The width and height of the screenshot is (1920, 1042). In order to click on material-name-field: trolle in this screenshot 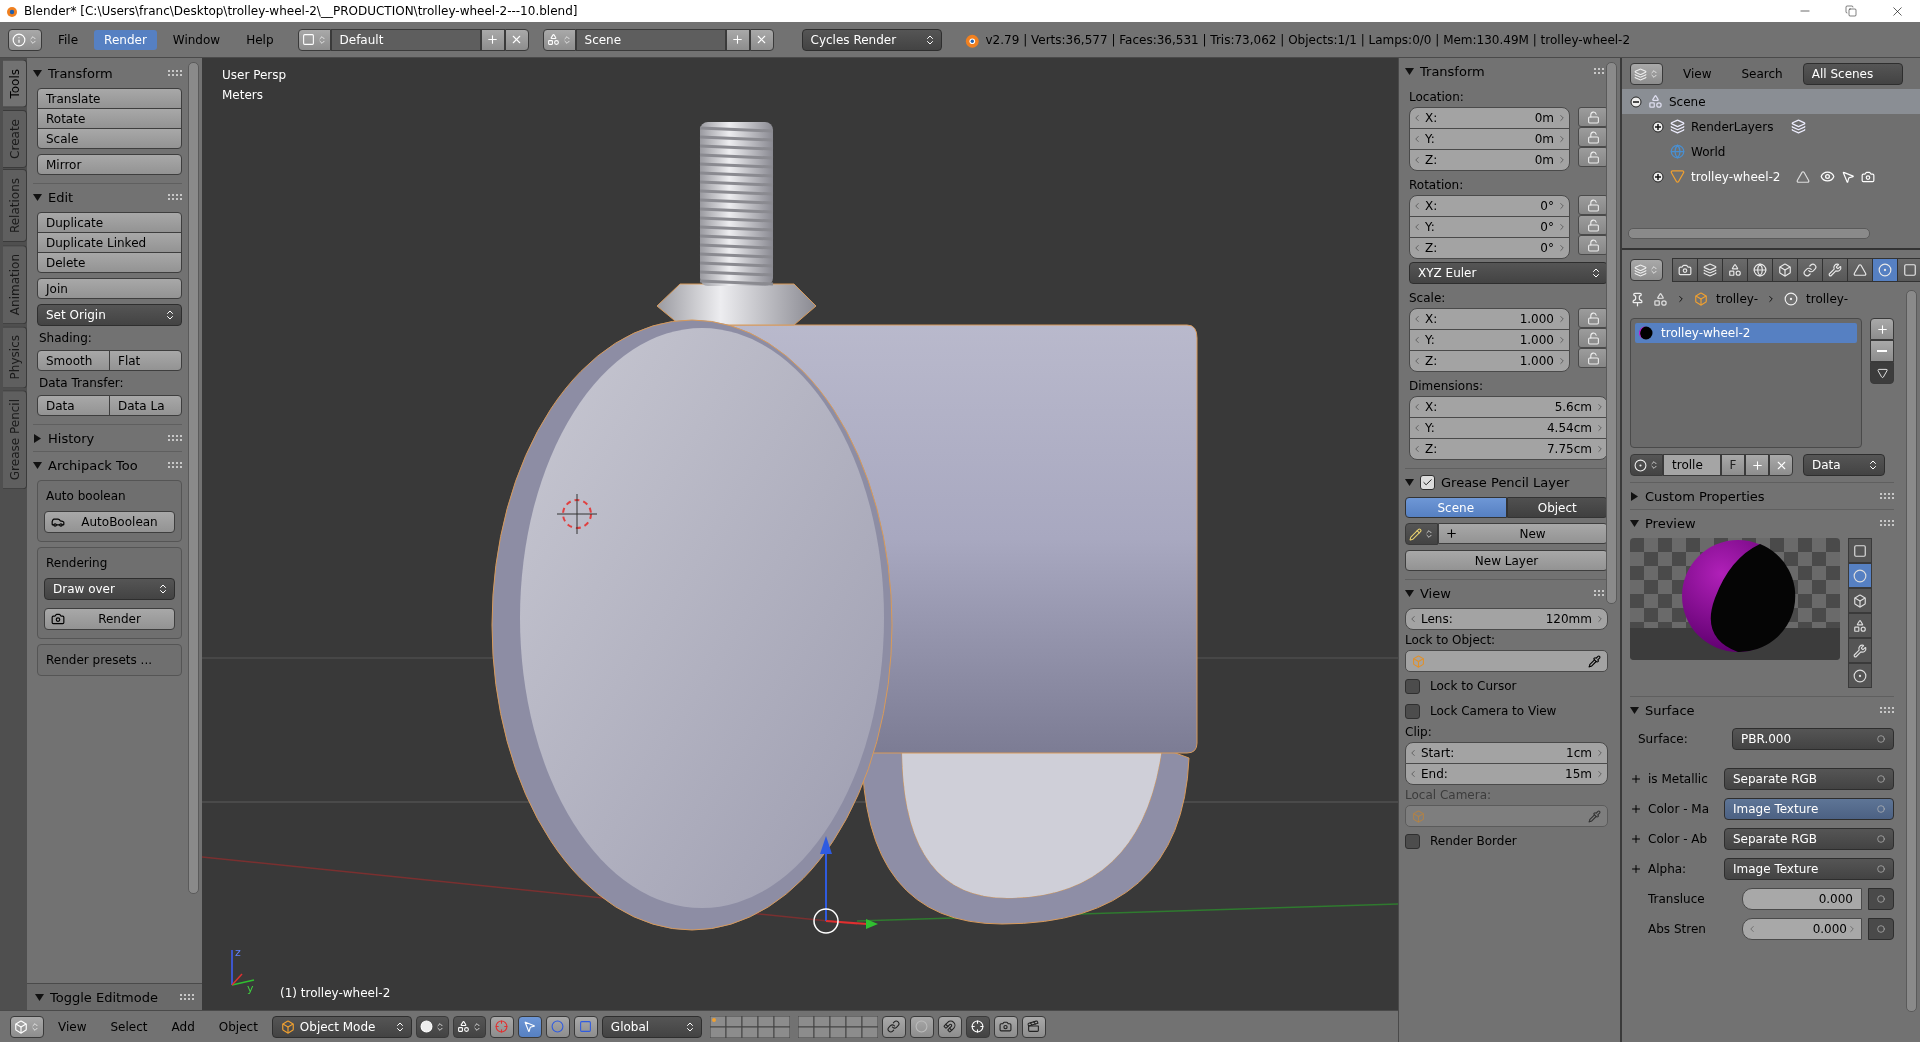, I will do `click(1692, 465)`.